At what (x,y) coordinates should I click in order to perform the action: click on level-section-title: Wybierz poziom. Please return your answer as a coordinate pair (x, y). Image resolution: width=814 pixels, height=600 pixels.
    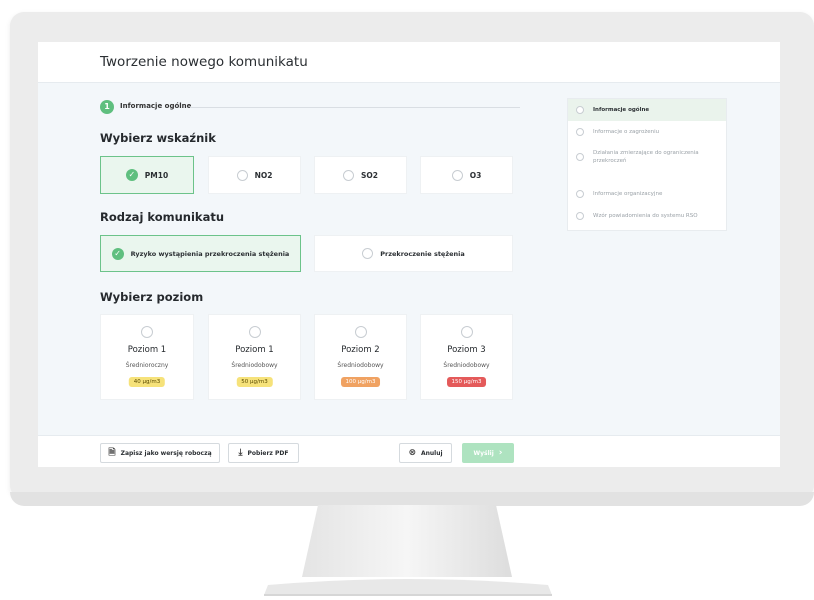
    Looking at the image, I should click on (152, 297).